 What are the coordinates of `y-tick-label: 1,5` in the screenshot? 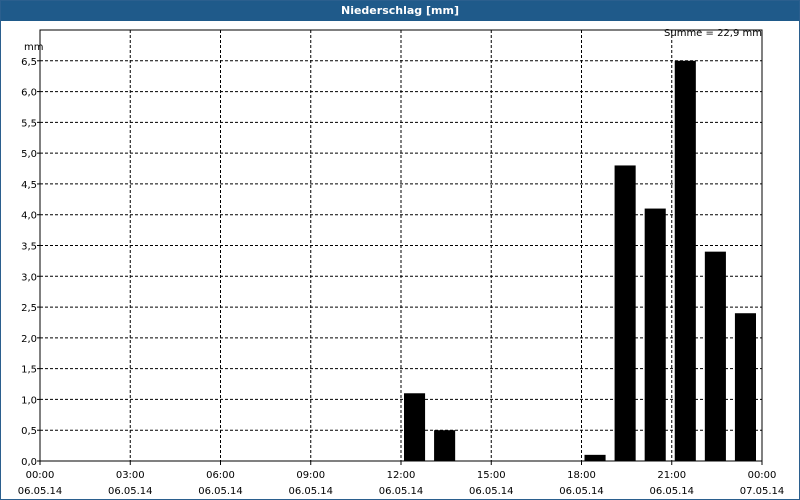 It's located at (29, 370).